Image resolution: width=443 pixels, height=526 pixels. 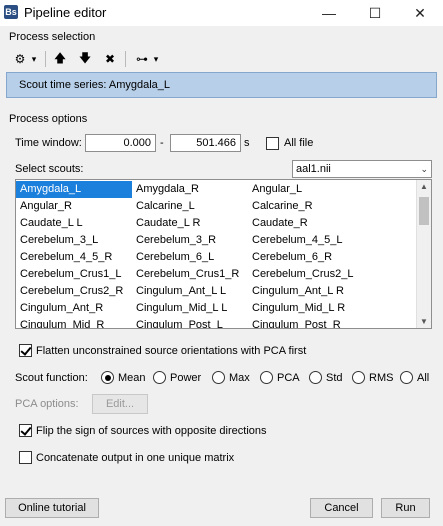 What do you see at coordinates (305, 291) in the screenshot?
I see `scout-item: Cingulum_Ant_L R` at bounding box center [305, 291].